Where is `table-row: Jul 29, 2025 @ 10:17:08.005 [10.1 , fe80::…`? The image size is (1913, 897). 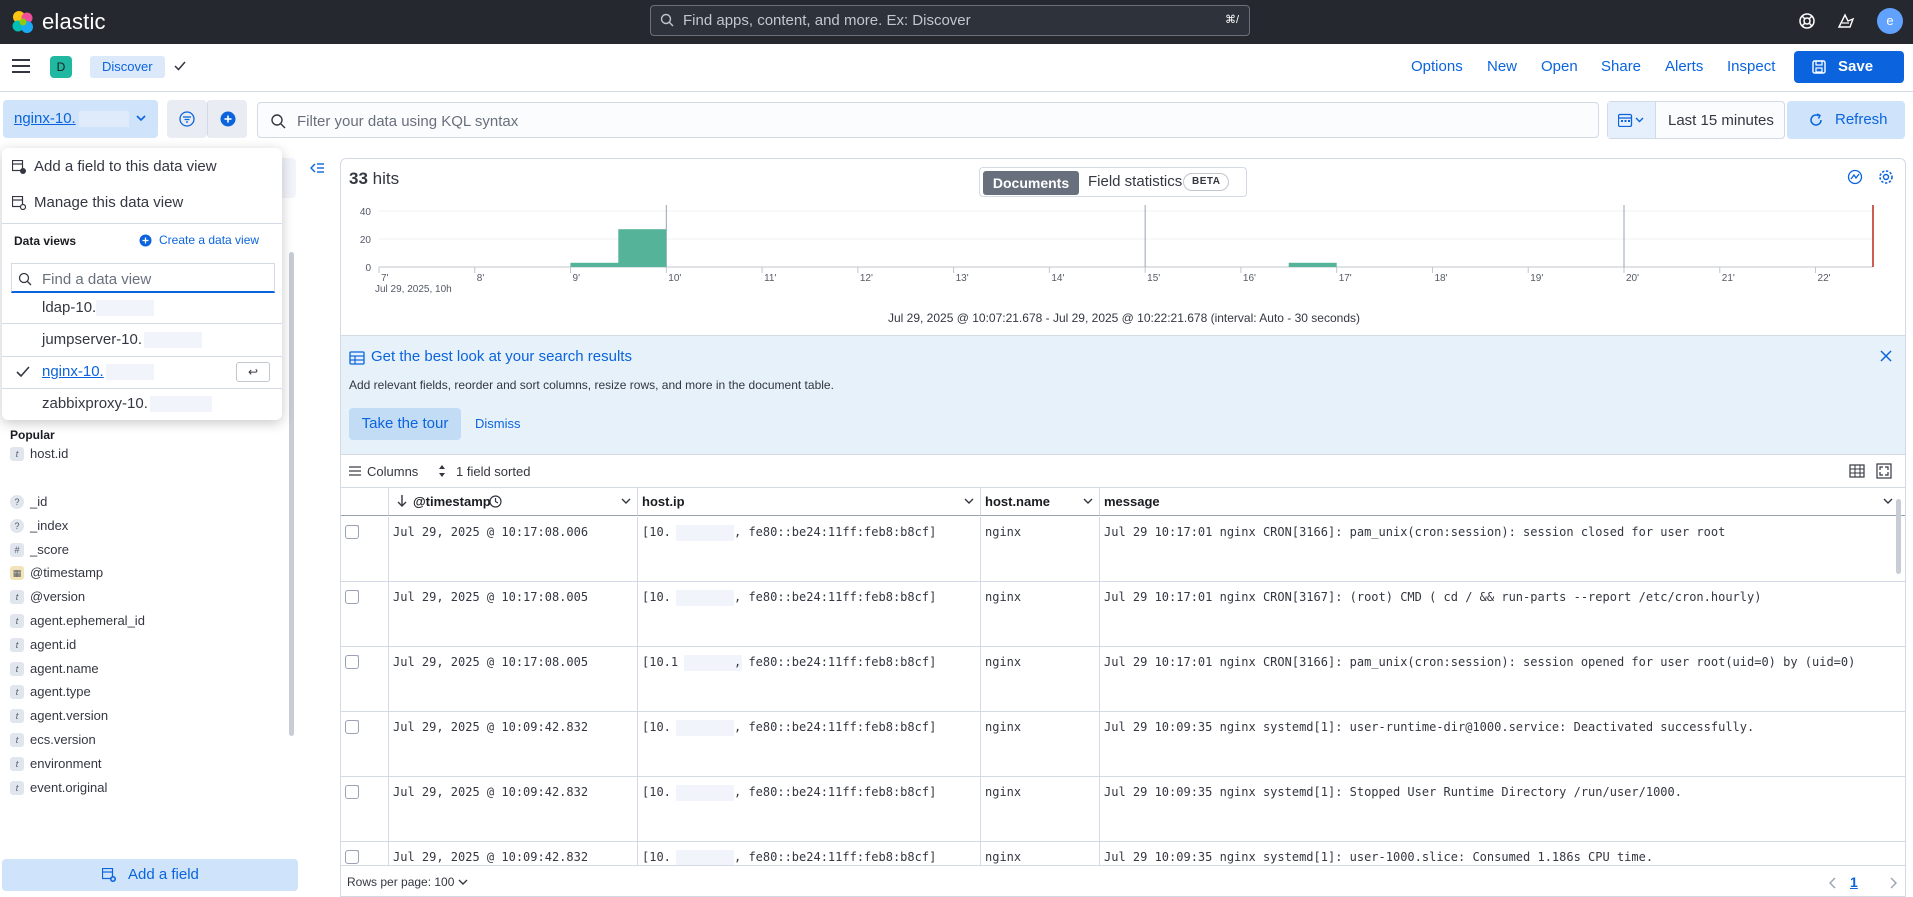 table-row: Jul 29, 2025 @ 10:17:08.005 [10.1 , fe80::… is located at coordinates (1123, 679).